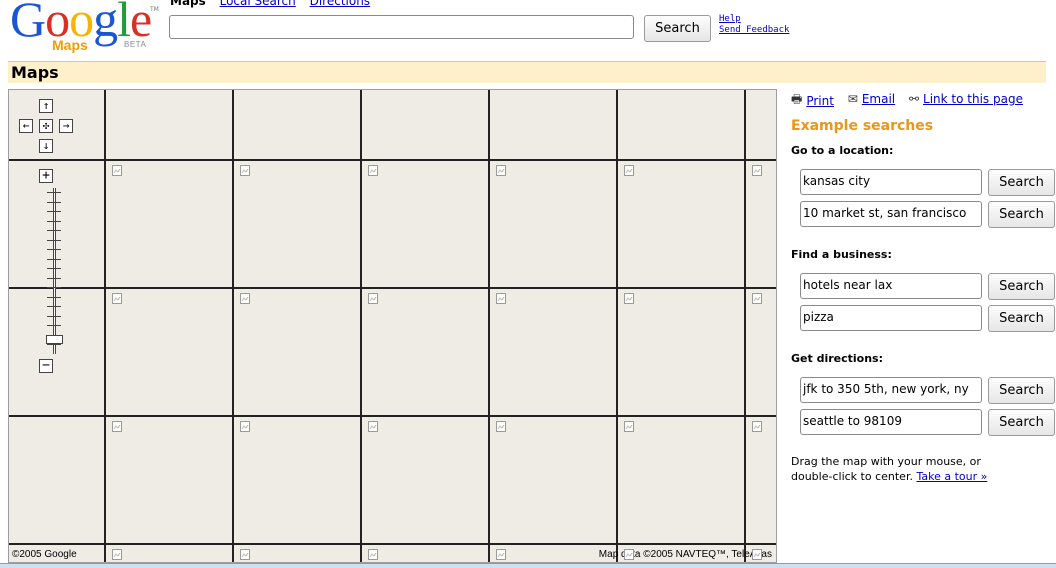 This screenshot has width=1056, height=568. I want to click on find-business-title: Find a business:, so click(841, 254).